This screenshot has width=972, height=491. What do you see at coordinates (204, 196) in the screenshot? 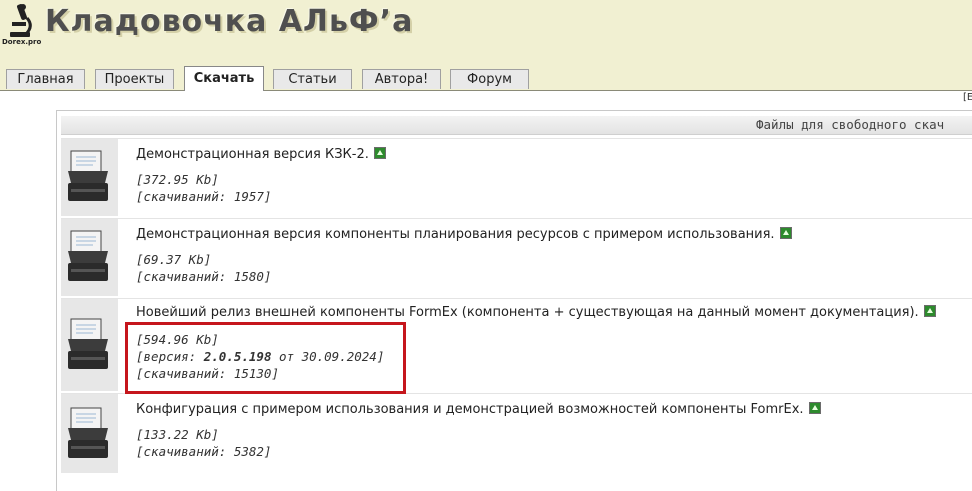
I see `file-downloads: [скачиваний: 1957]` at bounding box center [204, 196].